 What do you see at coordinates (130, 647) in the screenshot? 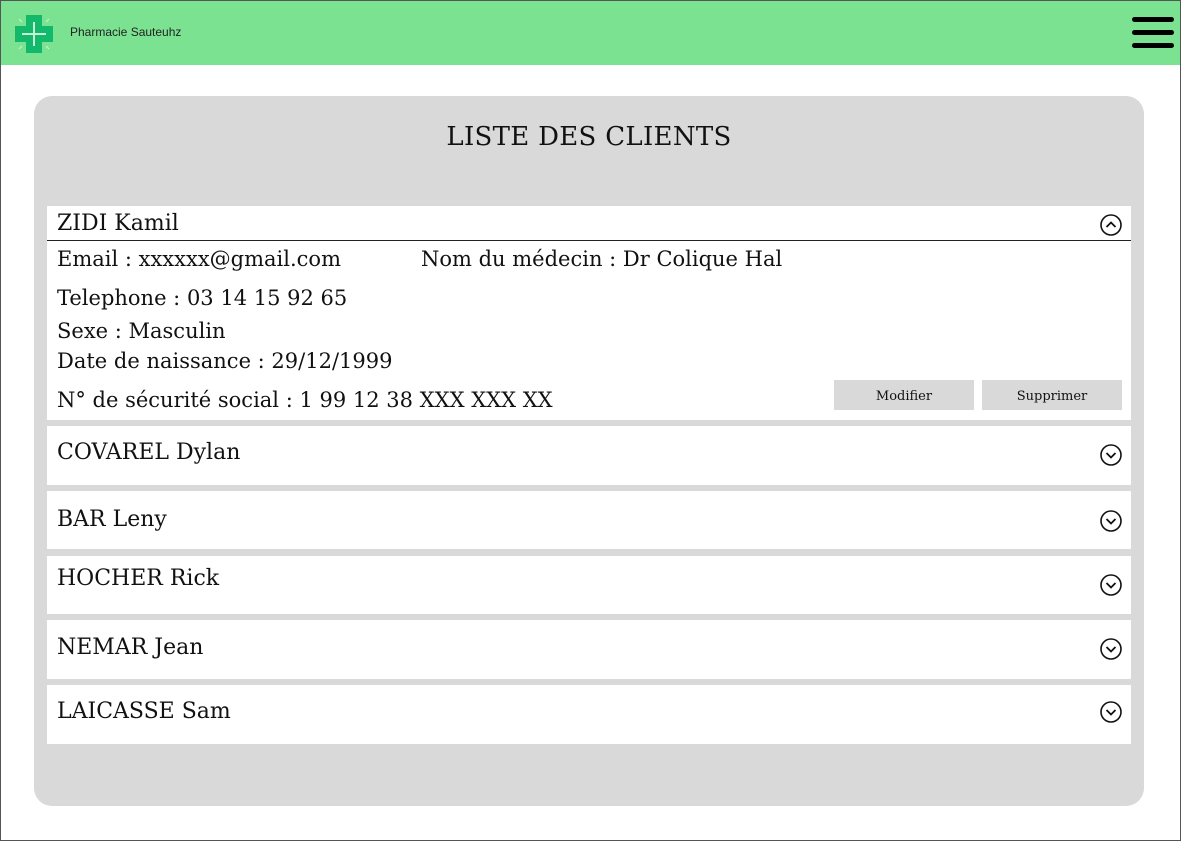
I see `client-name: NEMAR Jean` at bounding box center [130, 647].